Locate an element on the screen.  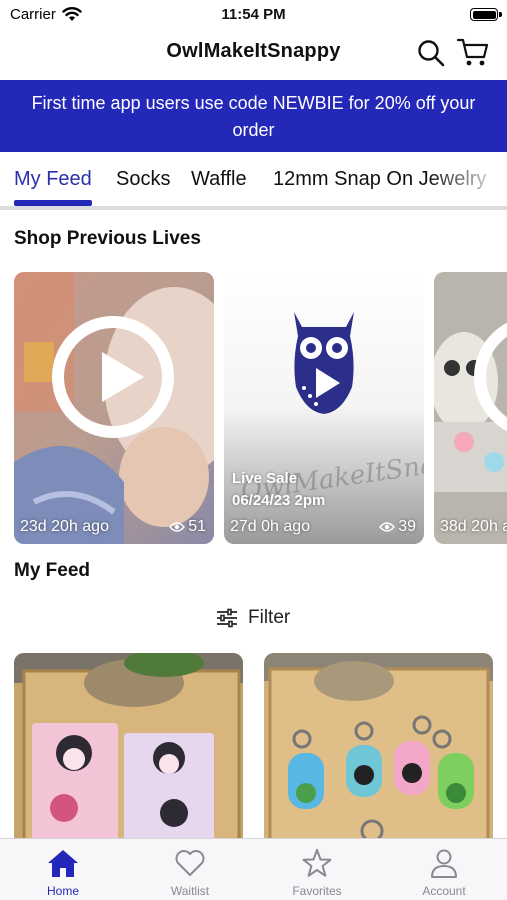
live-card: 23d 20h ago 51 is located at coordinates (114, 408).